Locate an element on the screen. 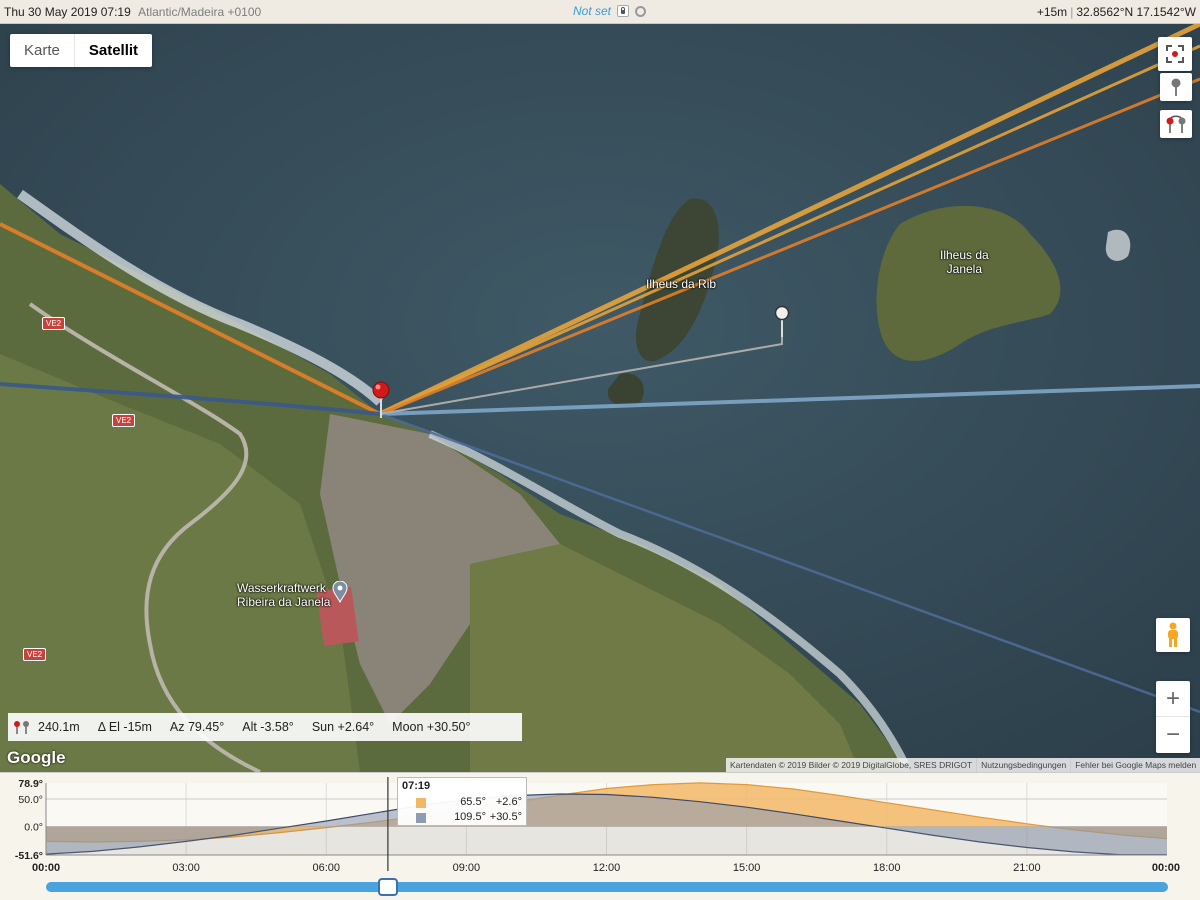 Image resolution: width=1200 pixels, height=900 pixels. distance-value: 240.1m is located at coordinates (59, 727).